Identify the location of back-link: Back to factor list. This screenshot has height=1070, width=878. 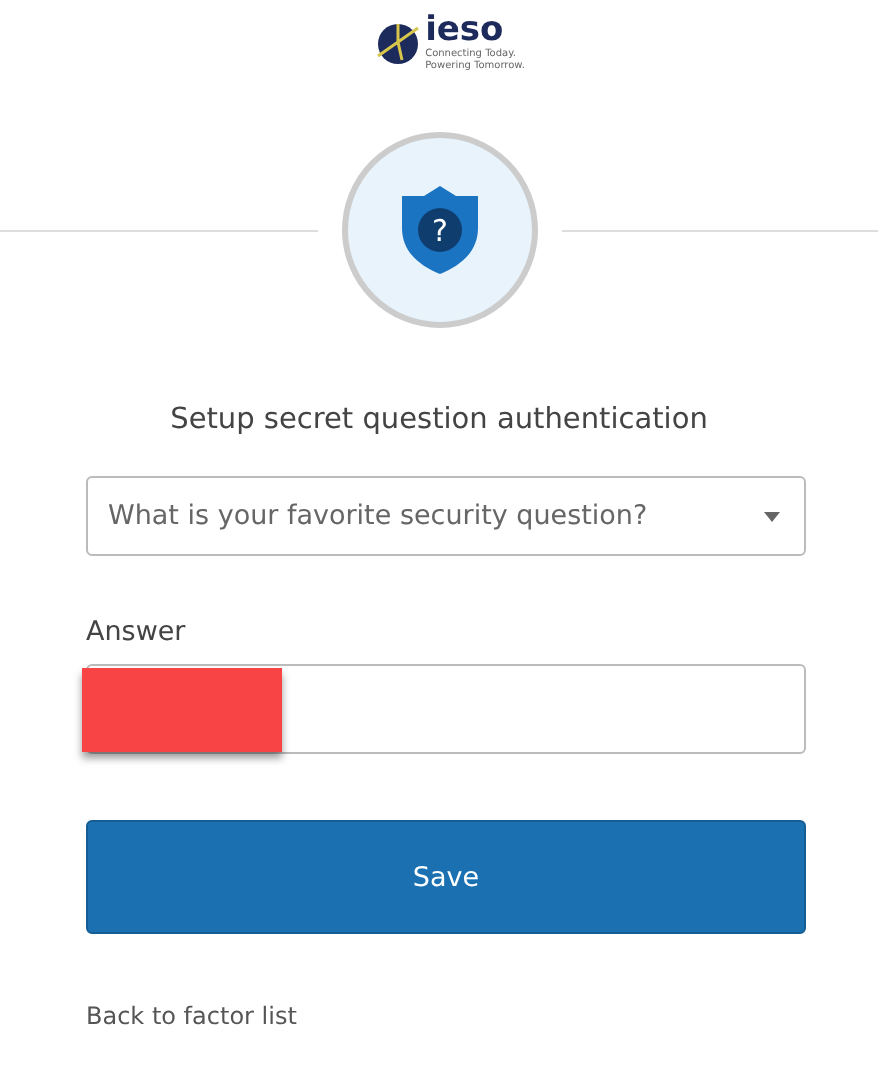
(191, 1016).